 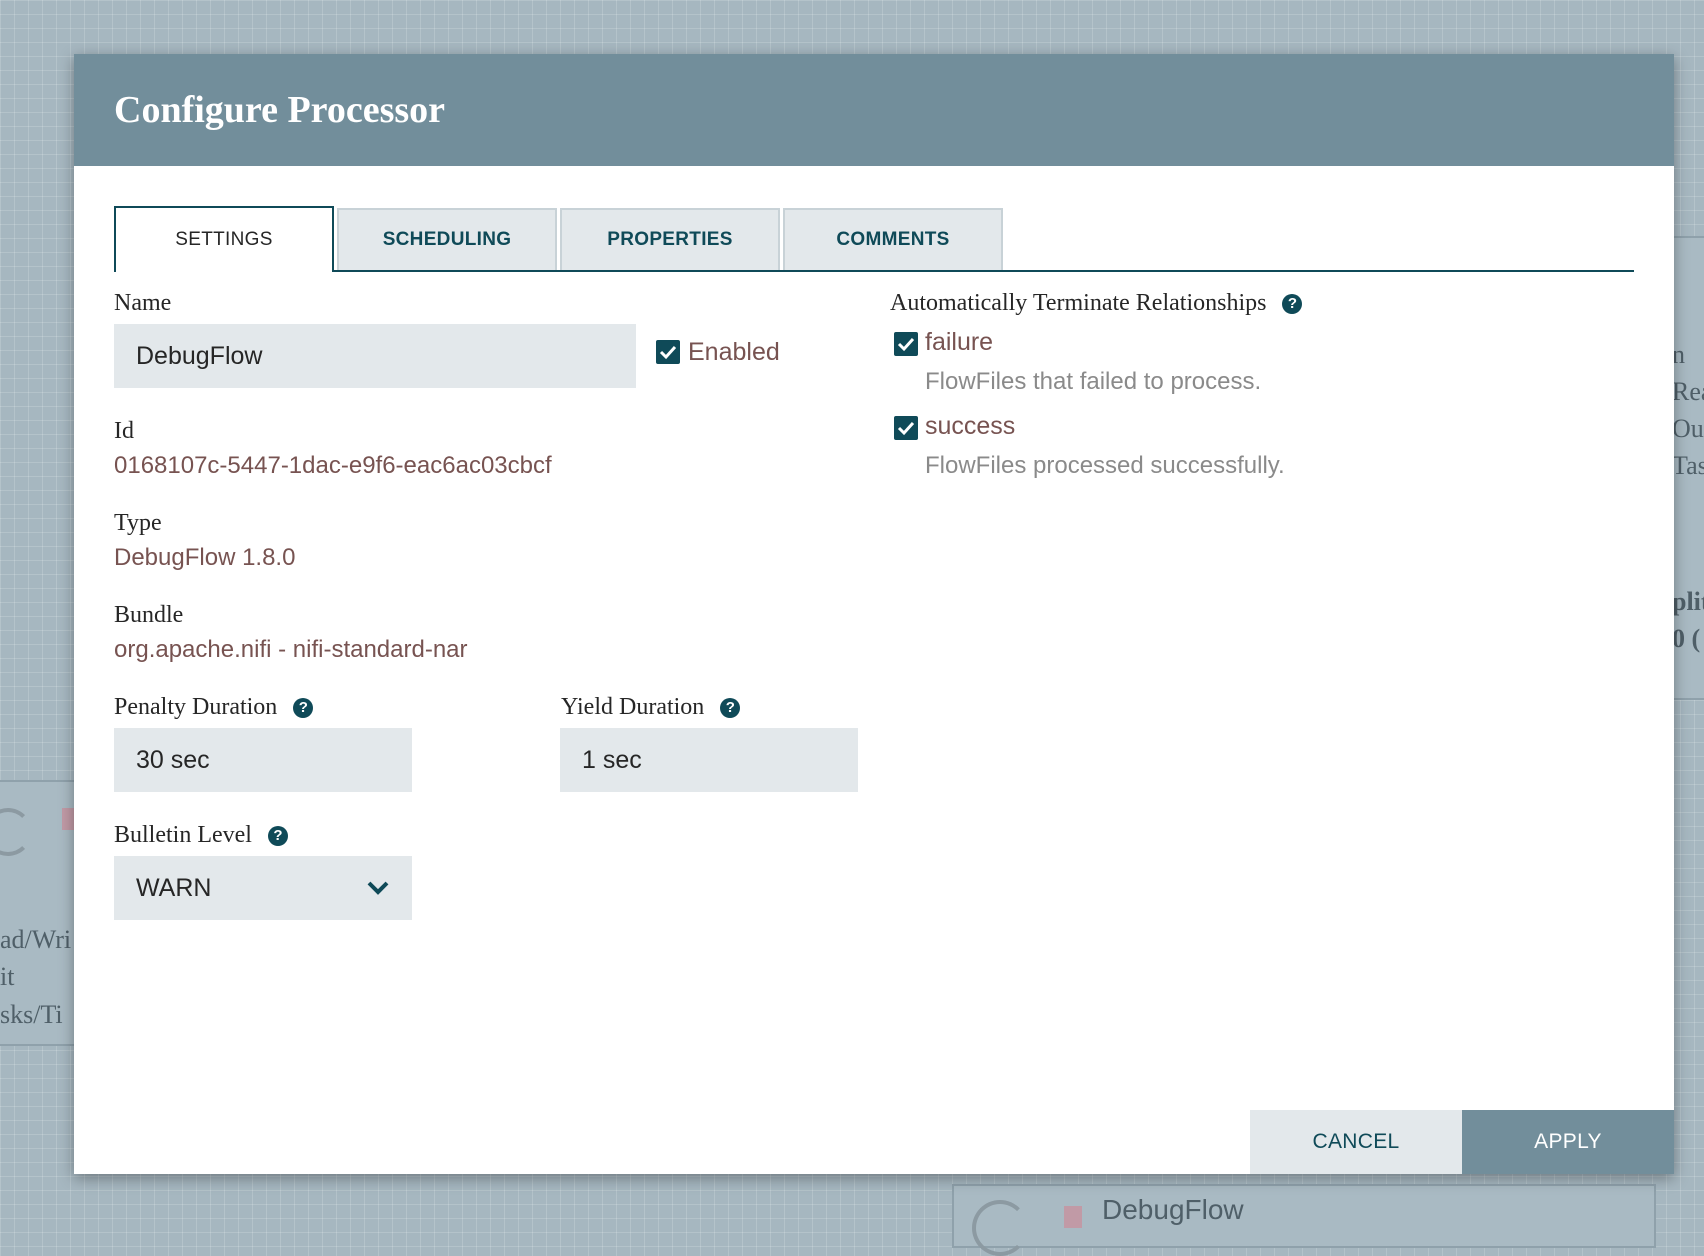 What do you see at coordinates (143, 303) in the screenshot?
I see `name-label: Name` at bounding box center [143, 303].